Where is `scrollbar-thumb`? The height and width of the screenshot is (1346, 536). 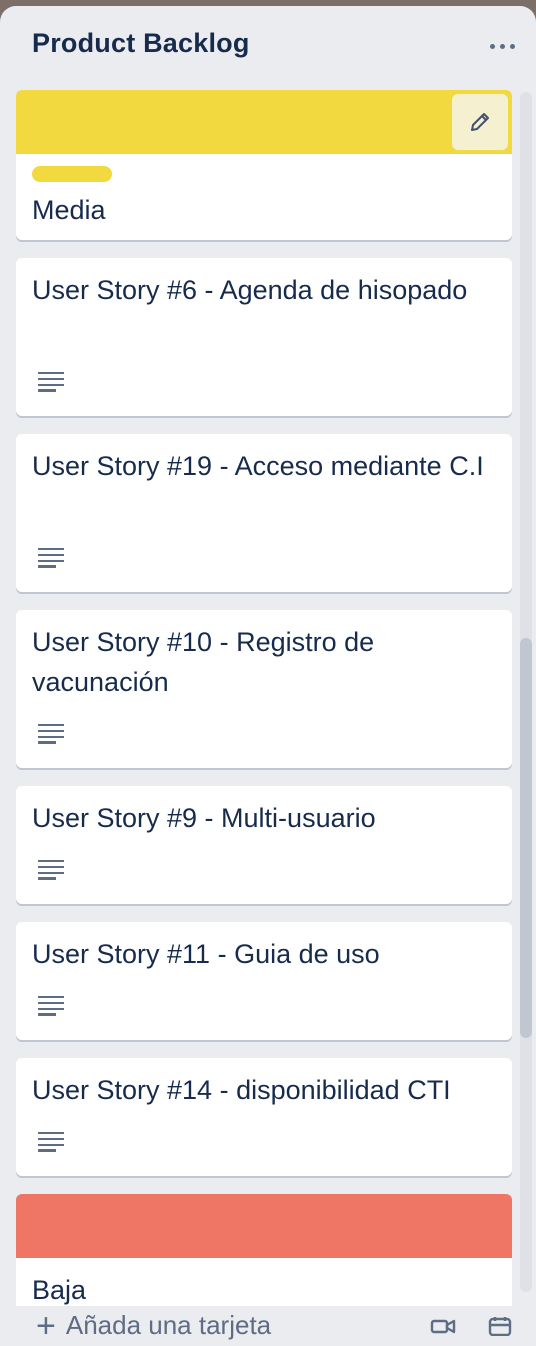 scrollbar-thumb is located at coordinates (526, 838).